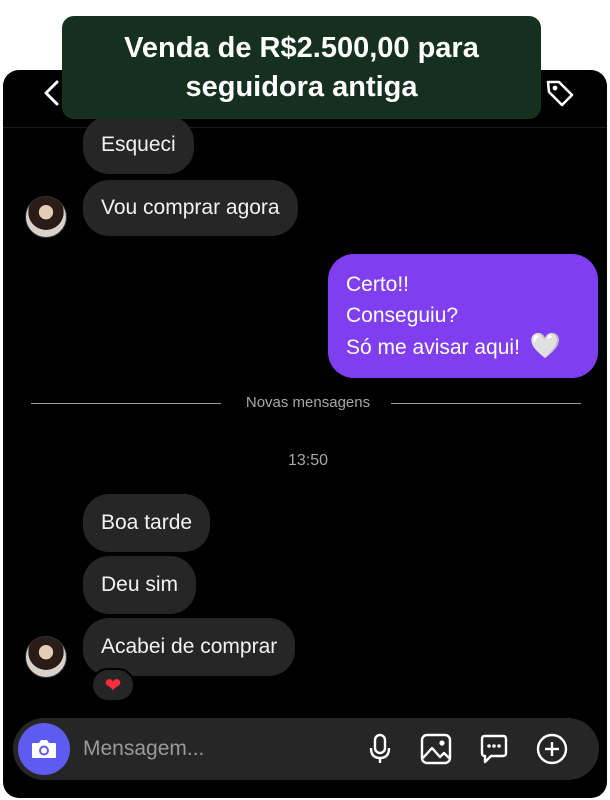  Describe the element at coordinates (402, 315) in the screenshot. I see `outgoing-line: Conseguiu?` at that location.